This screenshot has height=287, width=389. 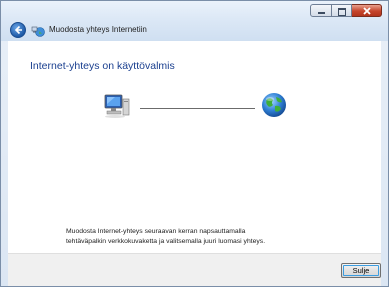 I want to click on window-title: Muodosta yhteys Internetiin, so click(x=98, y=29).